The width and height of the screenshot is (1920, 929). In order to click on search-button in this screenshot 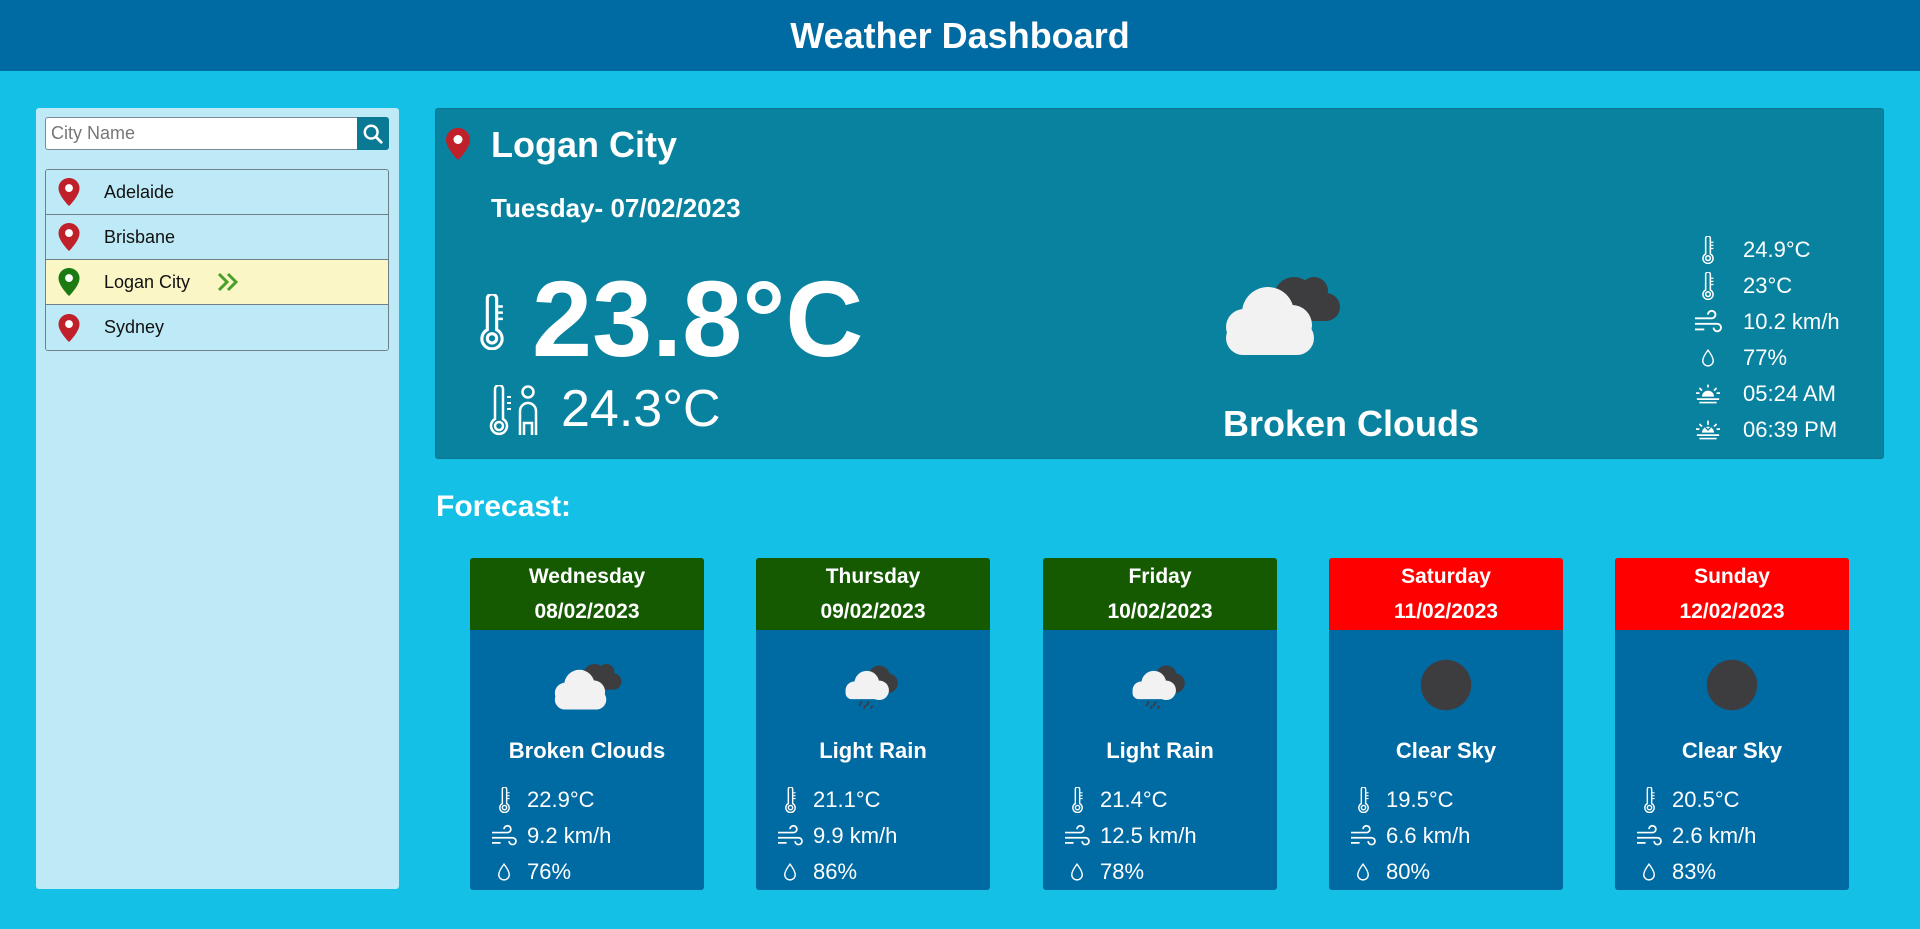, I will do `click(373, 133)`.